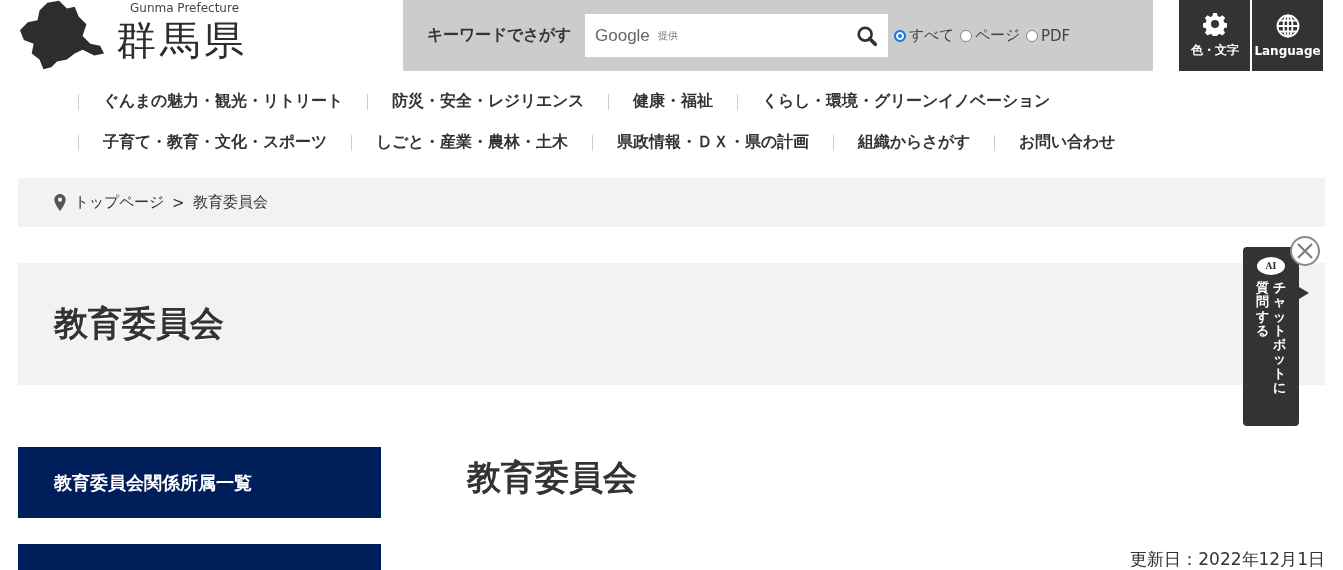 The image size is (1343, 570). What do you see at coordinates (1287, 25) in the screenshot?
I see `globe-icon` at bounding box center [1287, 25].